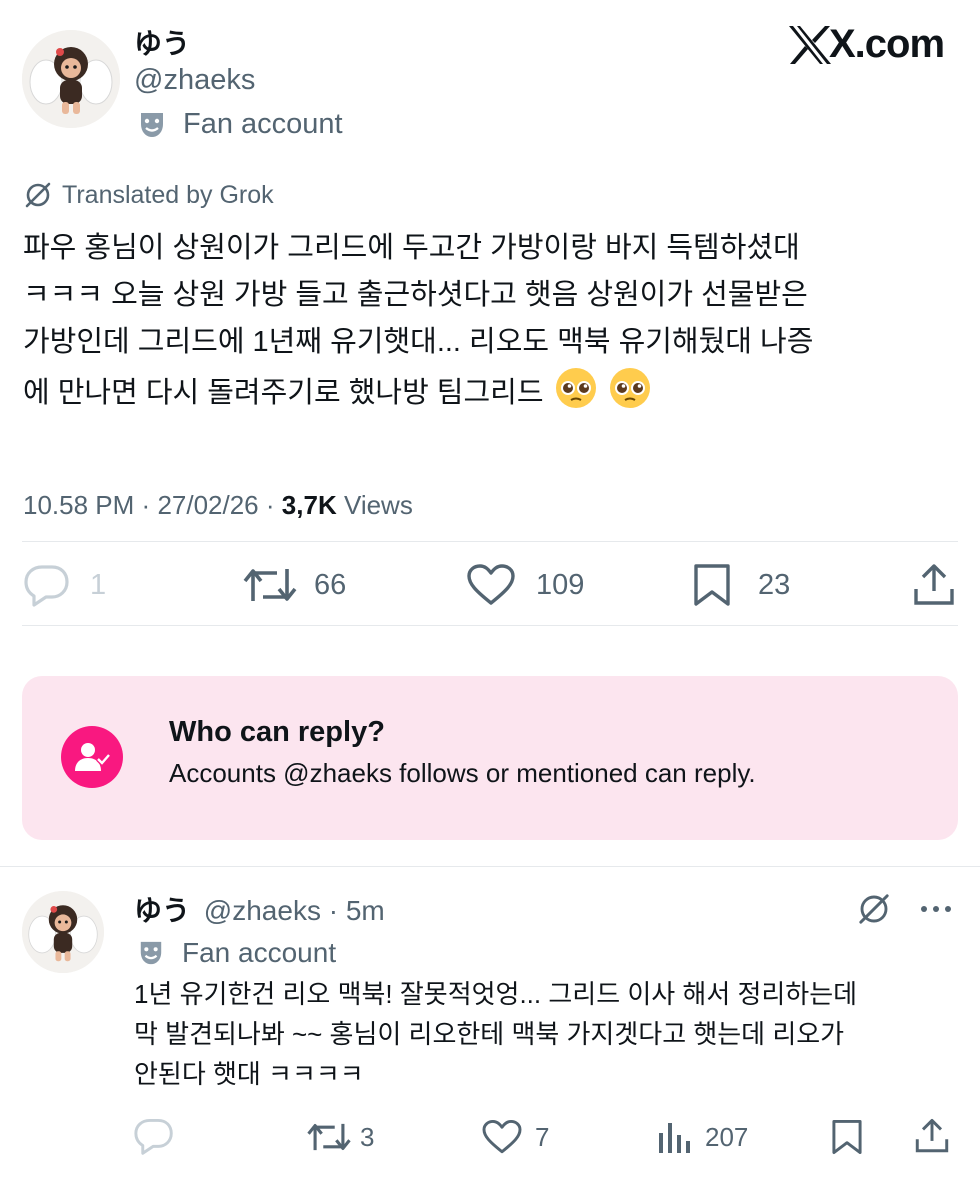  What do you see at coordinates (542, 1136) in the screenshot?
I see `reply-like-count: 7` at bounding box center [542, 1136].